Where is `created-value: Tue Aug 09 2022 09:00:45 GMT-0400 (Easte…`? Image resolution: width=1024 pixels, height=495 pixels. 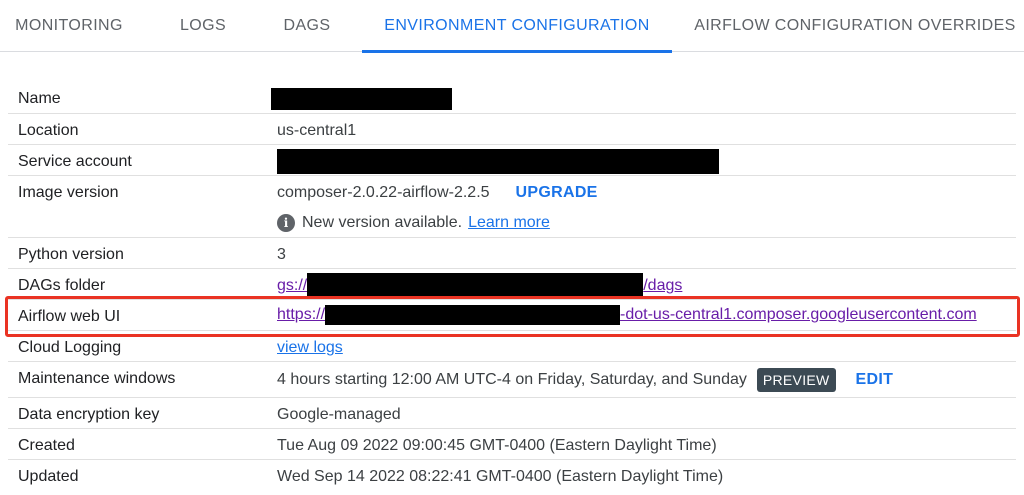
created-value: Tue Aug 09 2022 09:00:45 GMT-0400 (Easte… is located at coordinates (497, 445).